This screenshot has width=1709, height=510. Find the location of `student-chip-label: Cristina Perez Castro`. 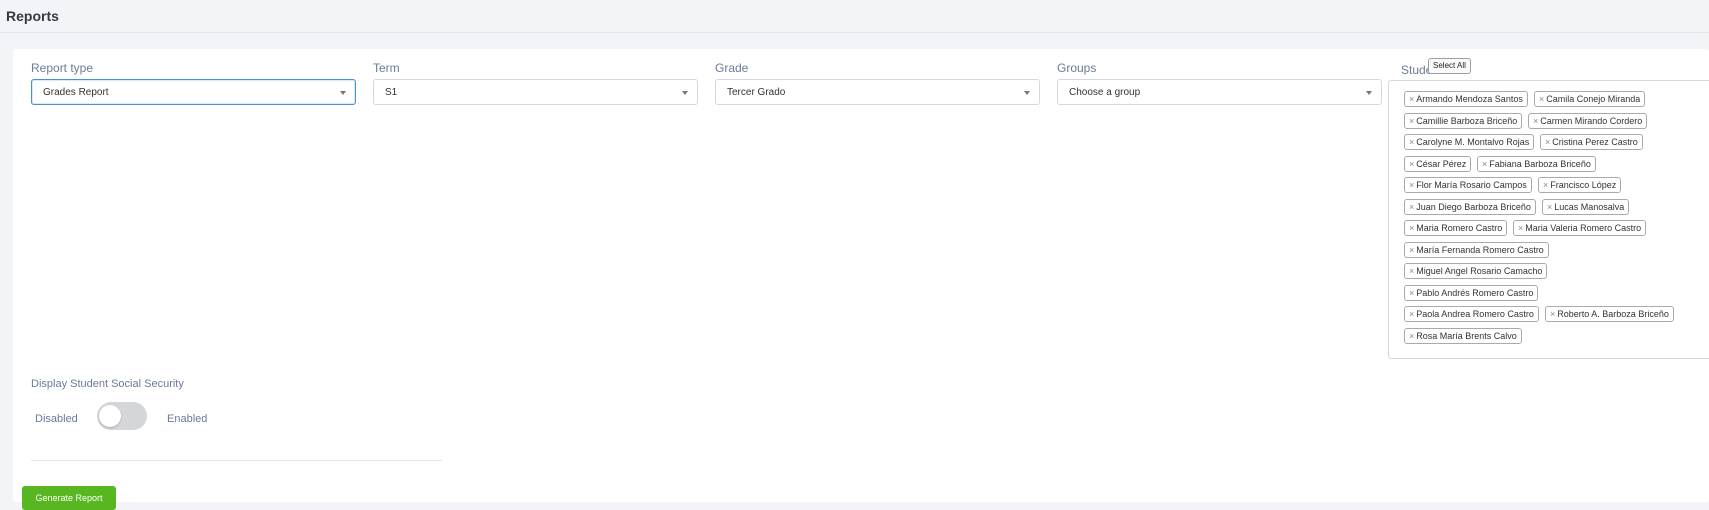

student-chip-label: Cristina Perez Castro is located at coordinates (1595, 142).